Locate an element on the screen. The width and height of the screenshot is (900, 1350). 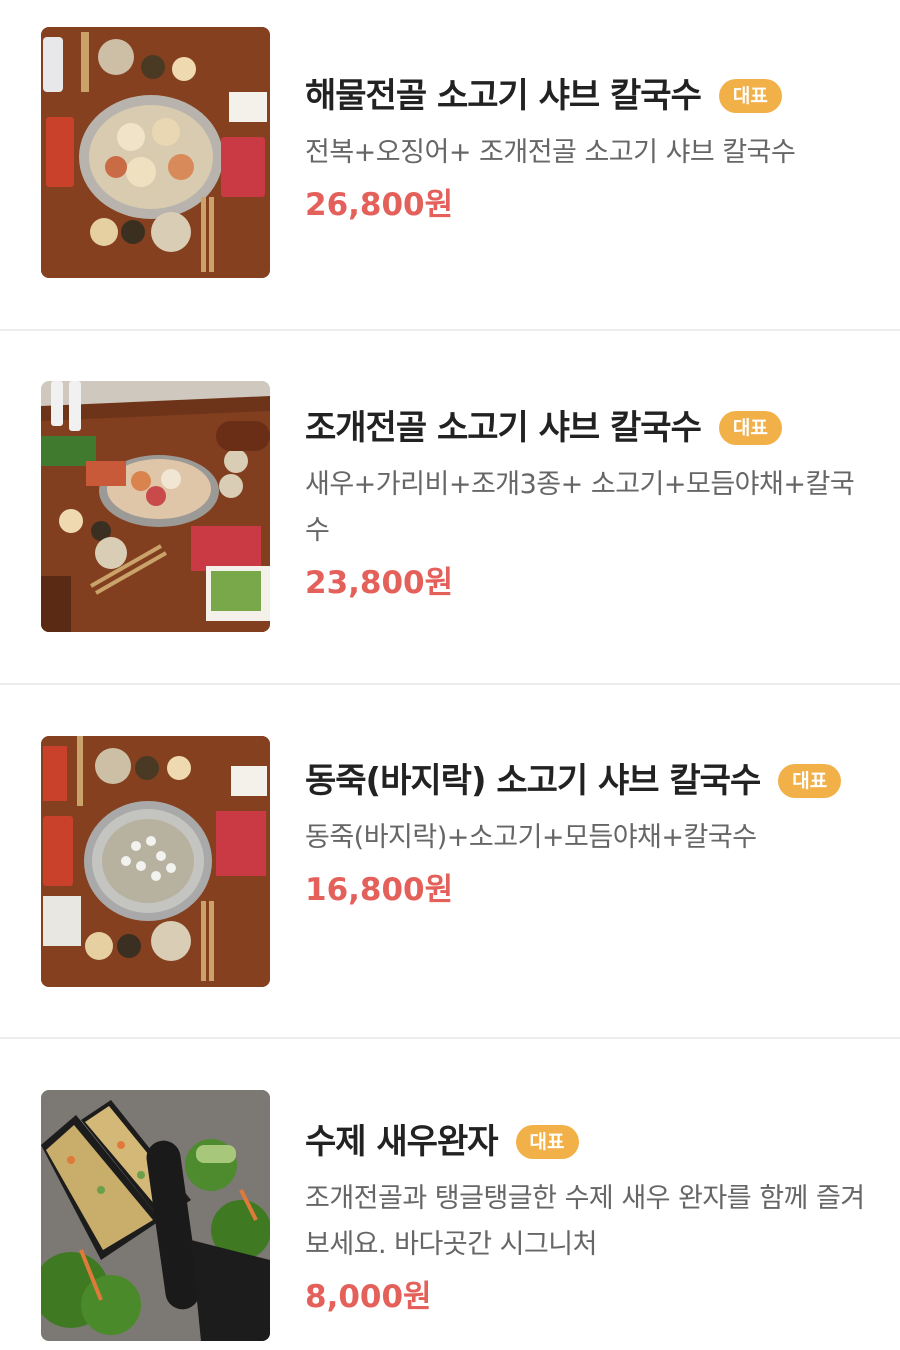
menu-item-description: 새우+가리비+조개3종+ 소고기+모듬야채+칼국수 is located at coordinates (580, 507).